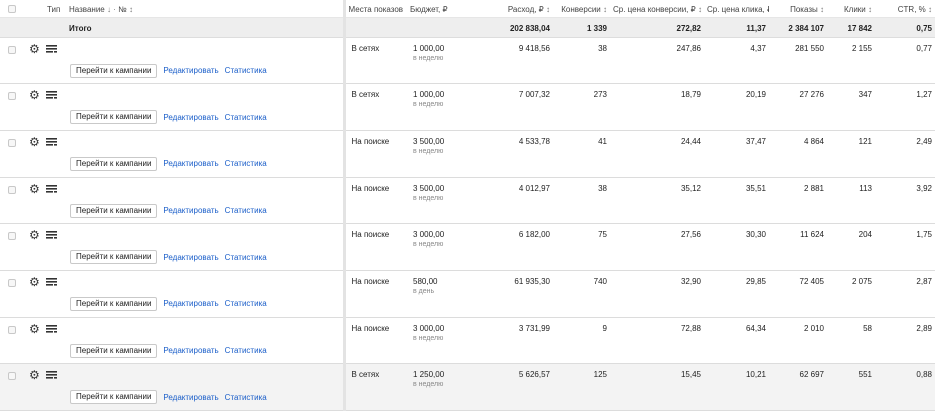  I want to click on spend-cell: 61 935,30, so click(525, 294).